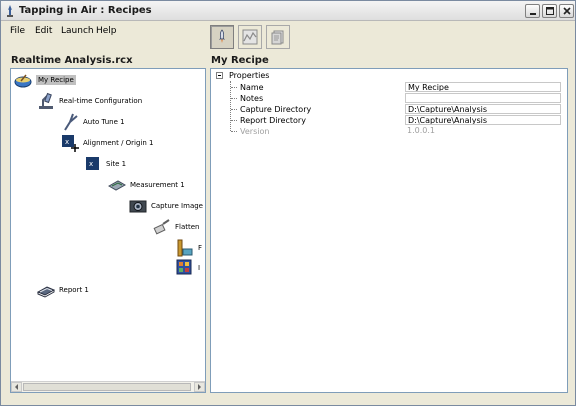 The width and height of the screenshot is (576, 406). Describe the element at coordinates (46, 292) in the screenshot. I see `report-icon` at that location.